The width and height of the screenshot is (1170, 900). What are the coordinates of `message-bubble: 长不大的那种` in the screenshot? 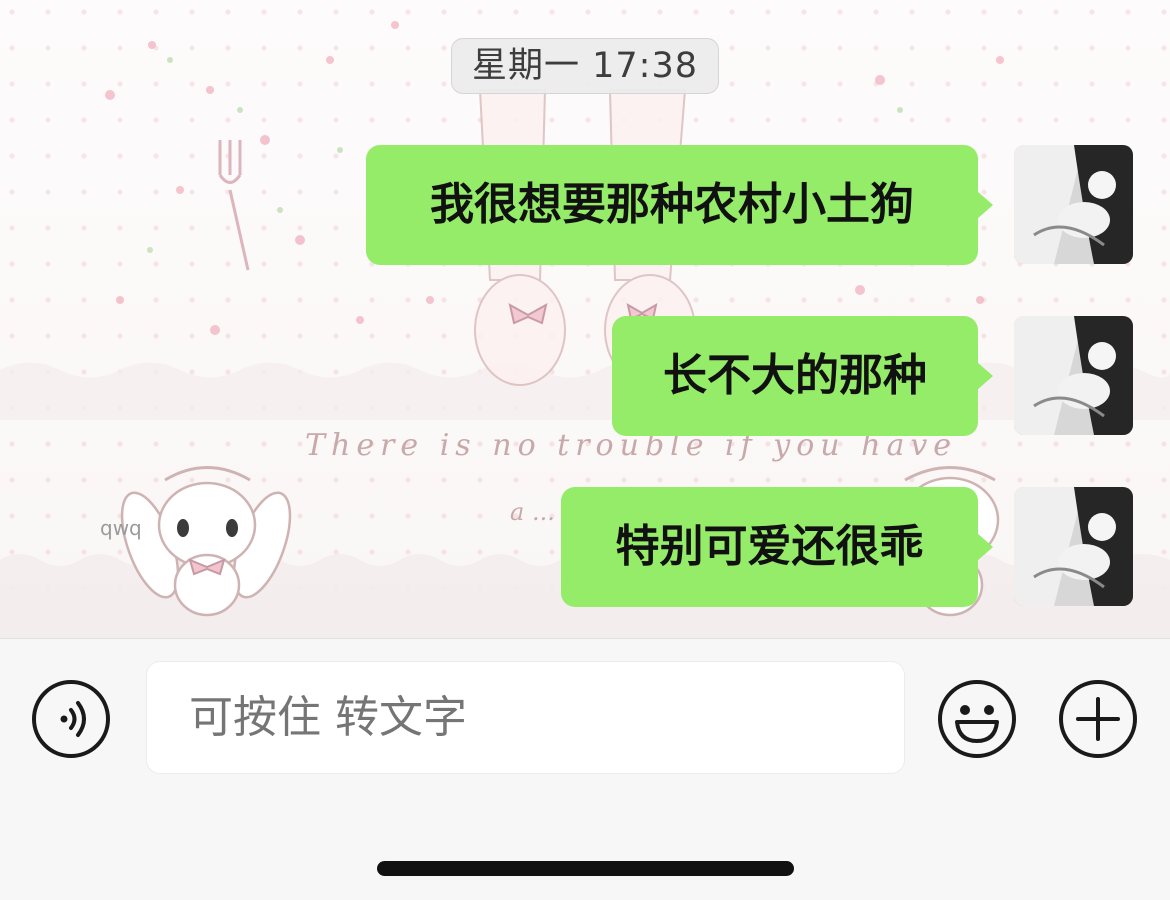 It's located at (802, 376).